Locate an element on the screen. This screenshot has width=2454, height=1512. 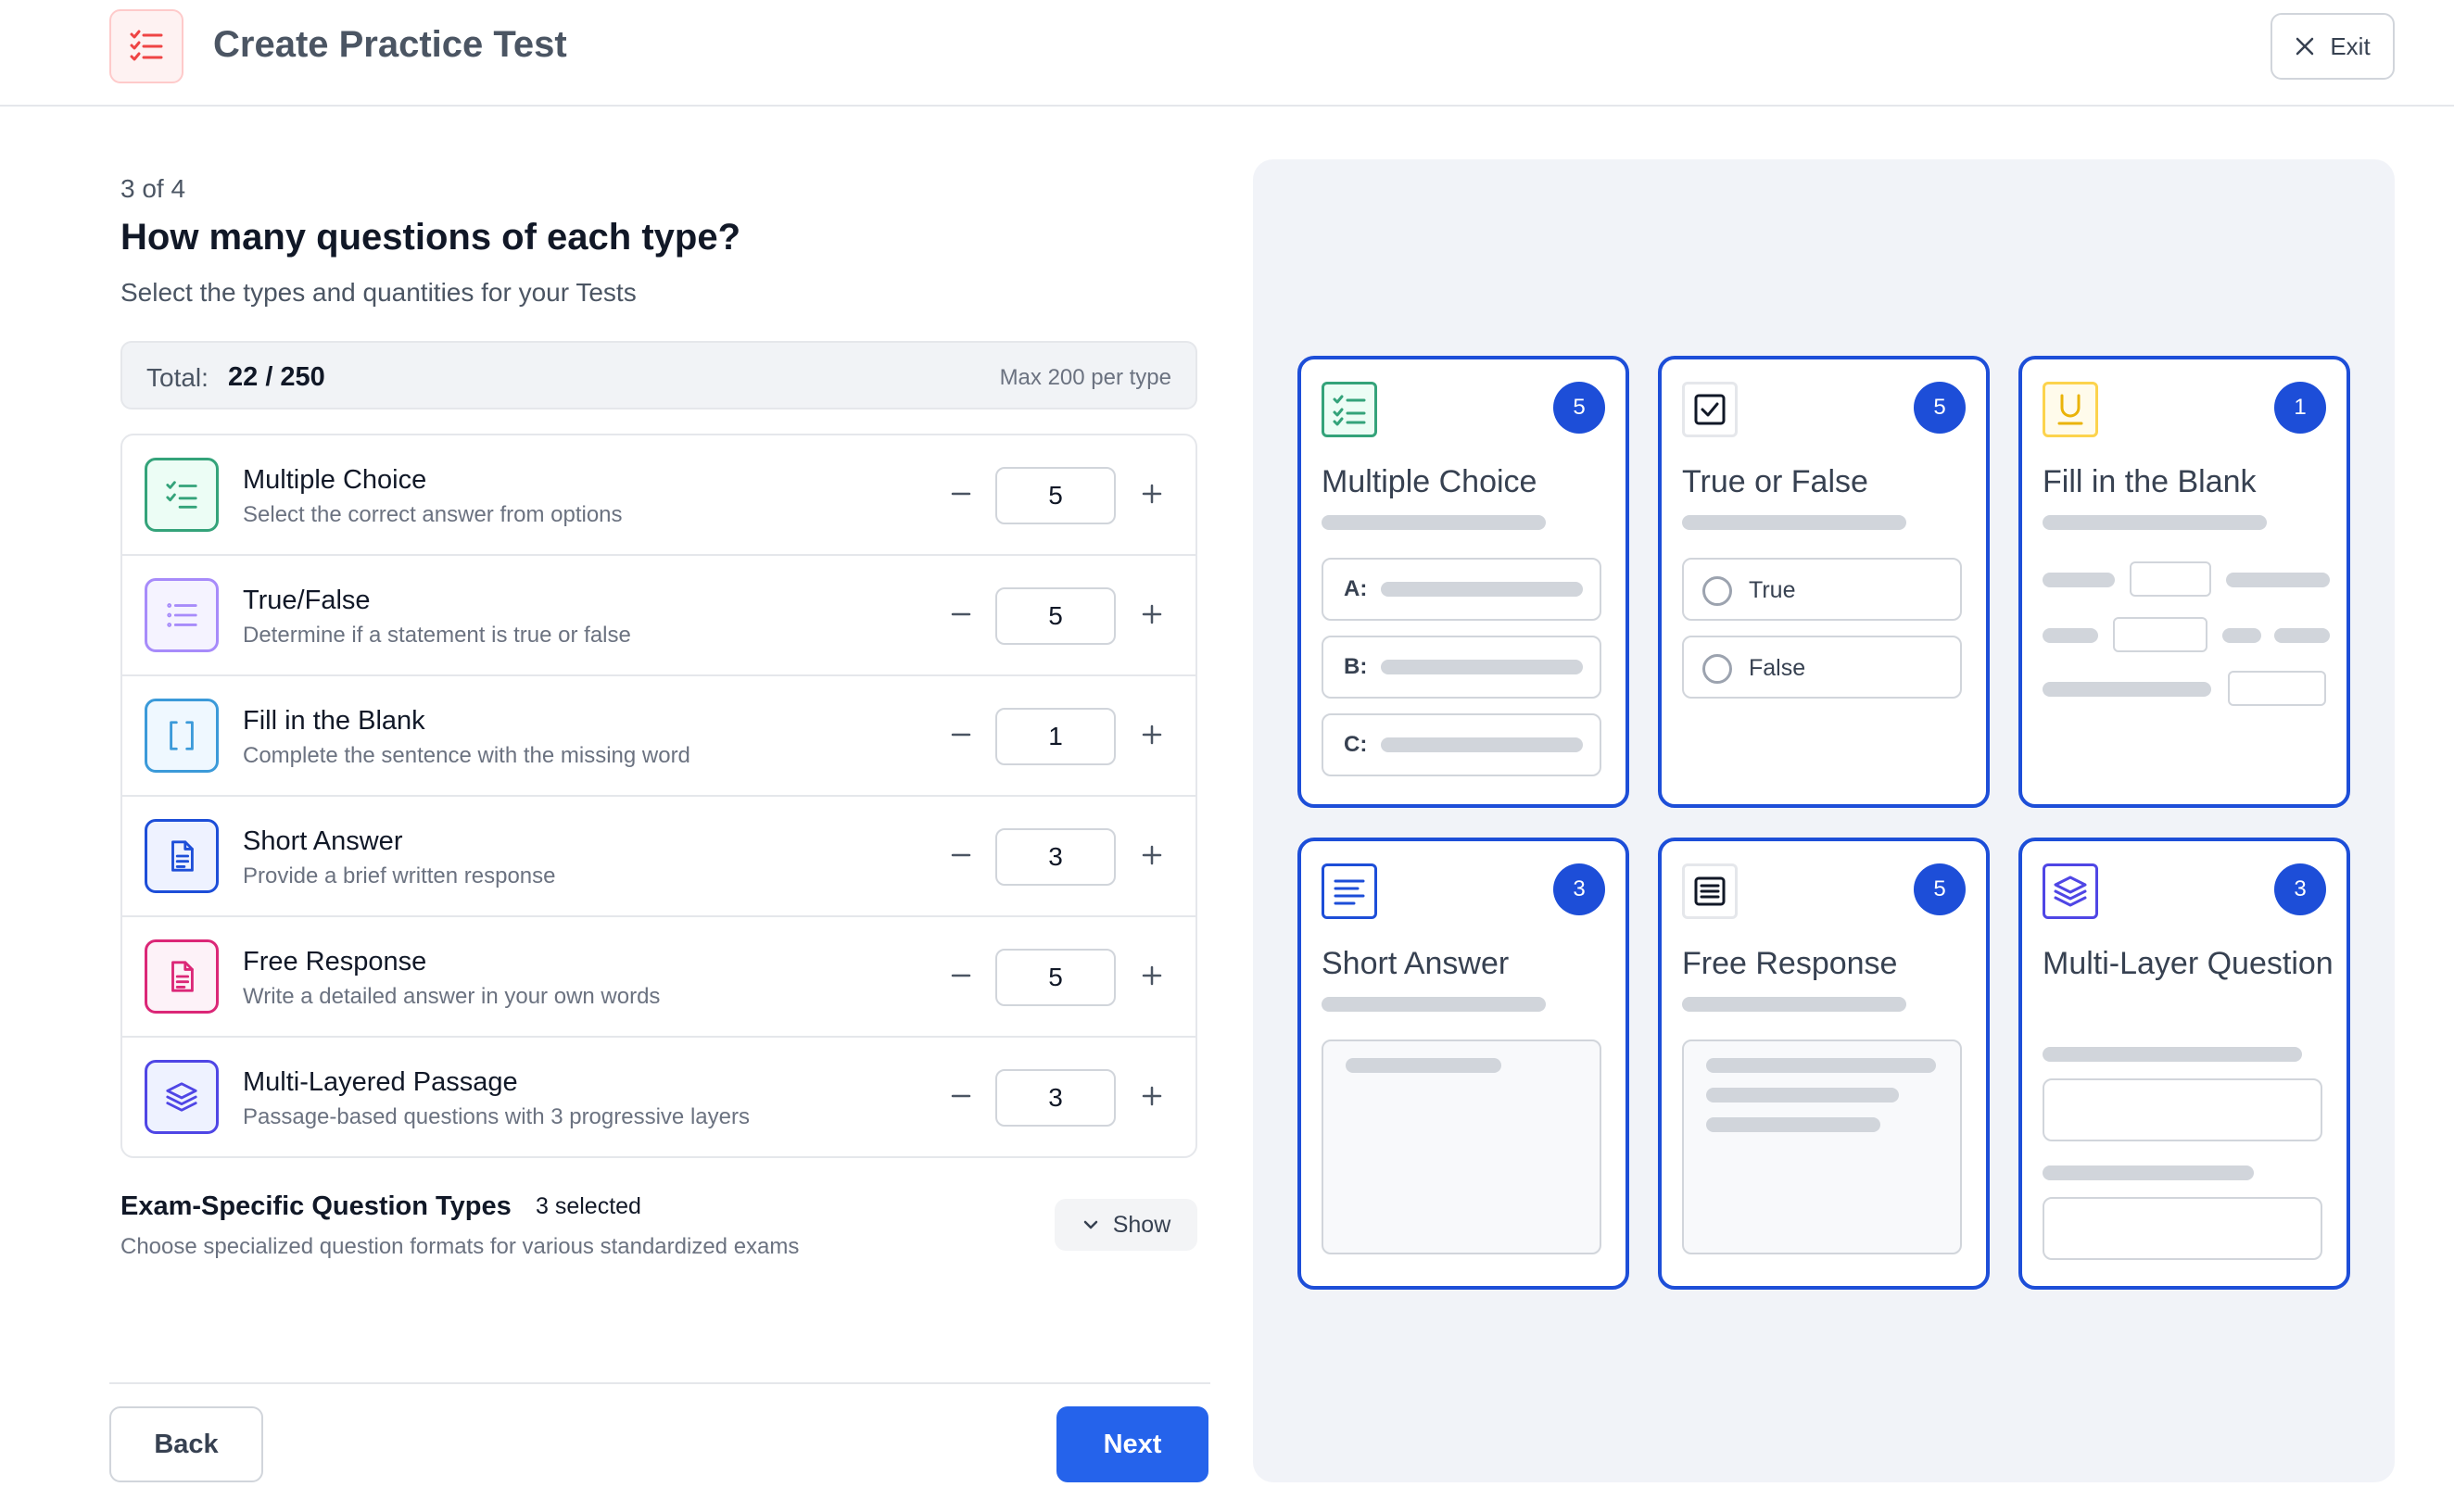
type-name: Short Answer is located at coordinates (323, 841).